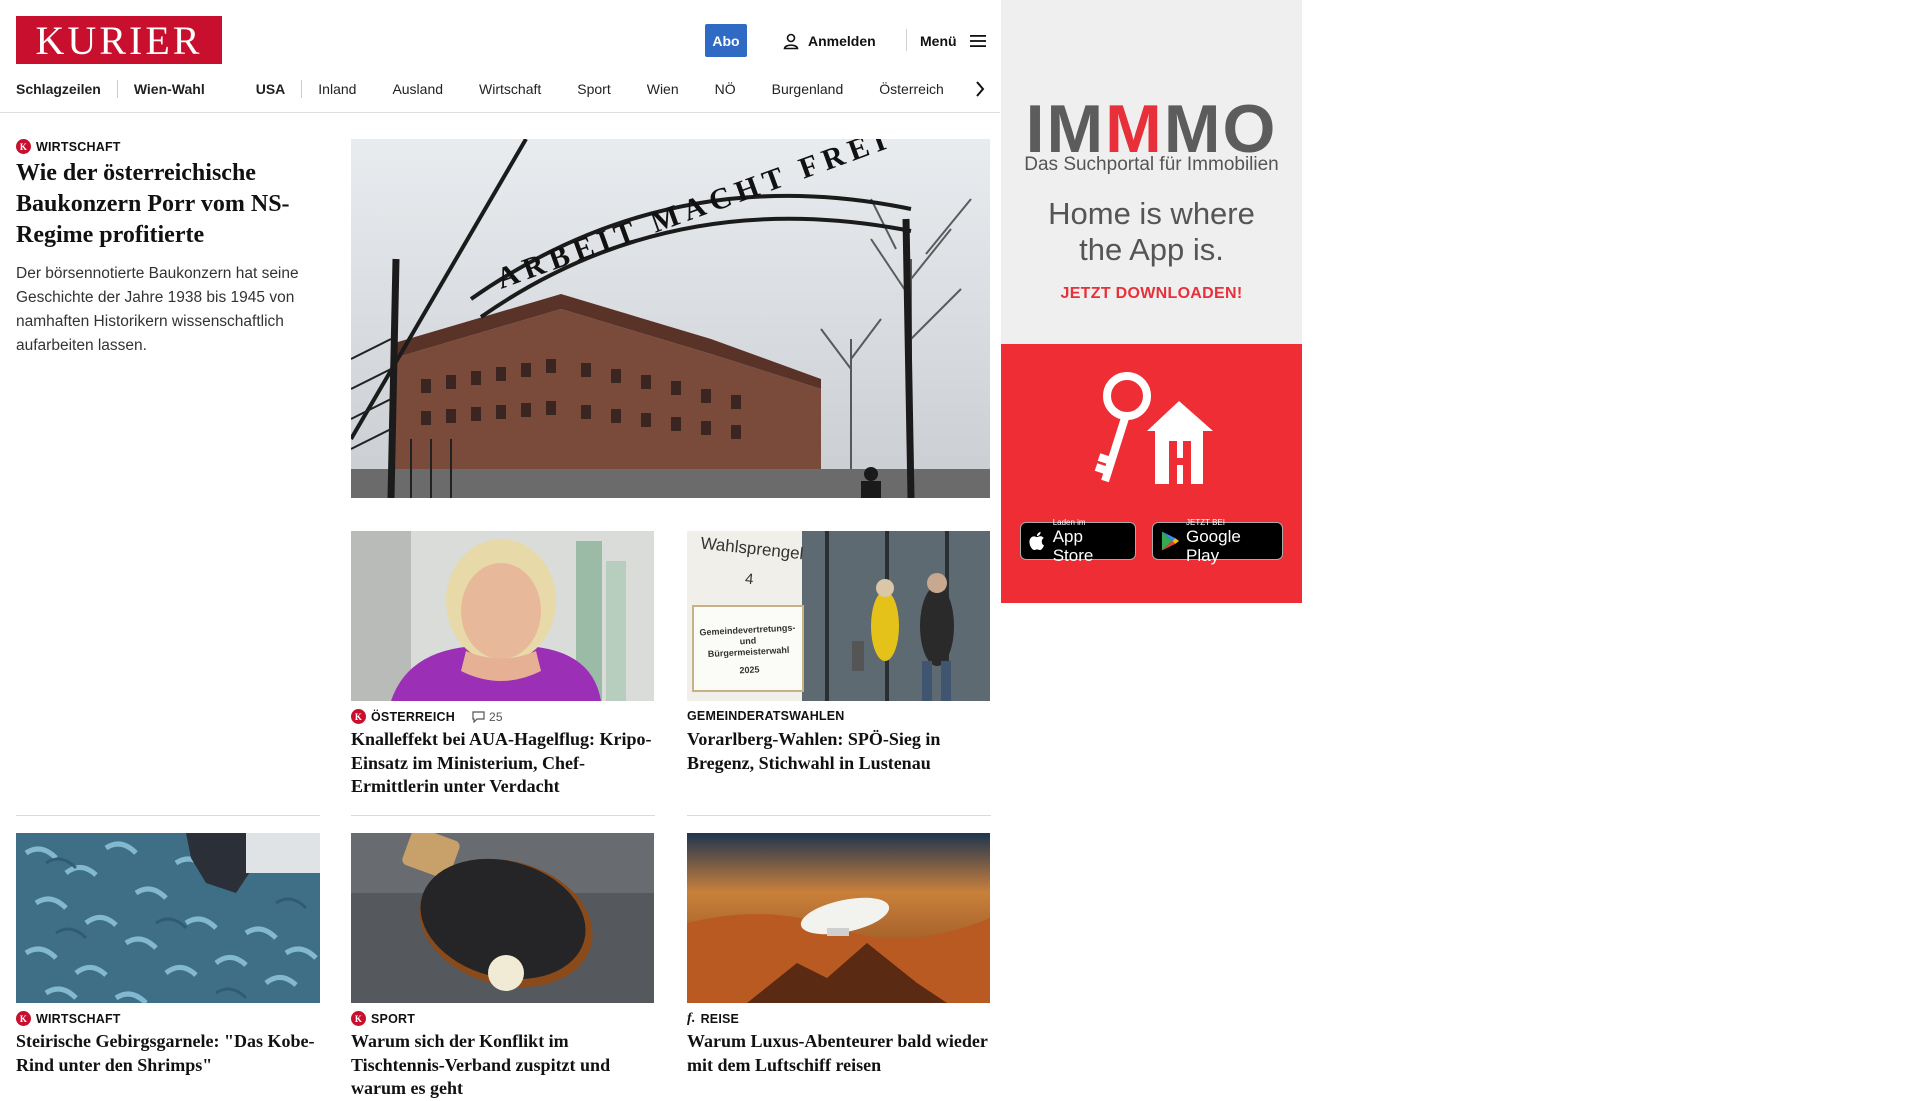 The height and width of the screenshot is (1101, 1920). I want to click on menu-button: Menü, so click(953, 41).